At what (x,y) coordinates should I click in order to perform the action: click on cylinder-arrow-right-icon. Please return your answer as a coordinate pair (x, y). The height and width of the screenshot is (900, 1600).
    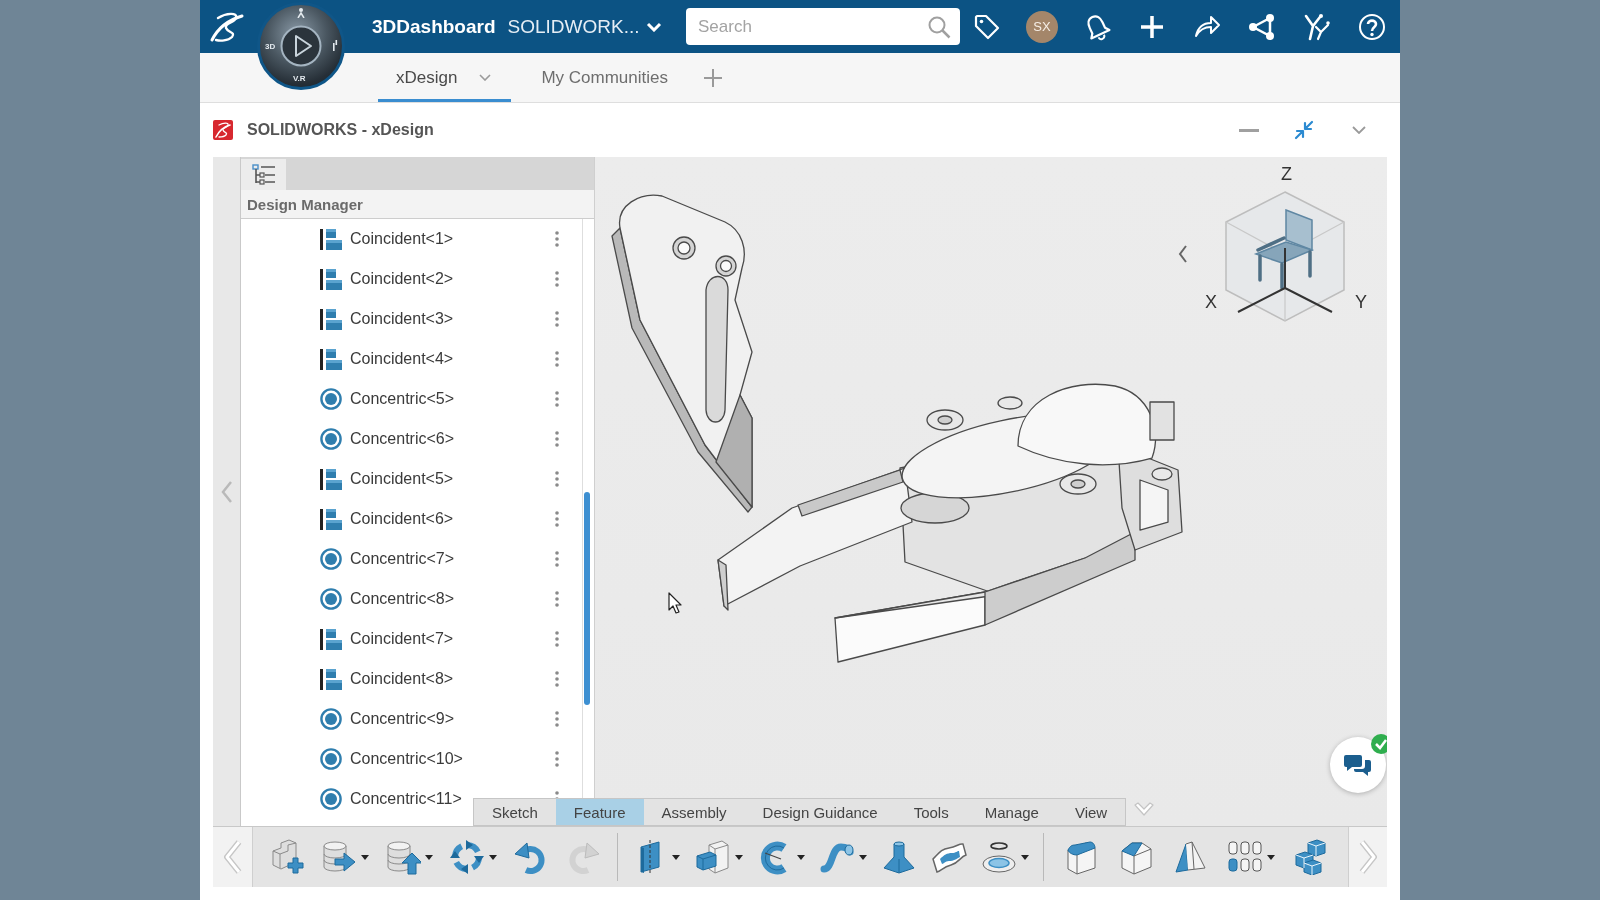
    Looking at the image, I should click on (339, 857).